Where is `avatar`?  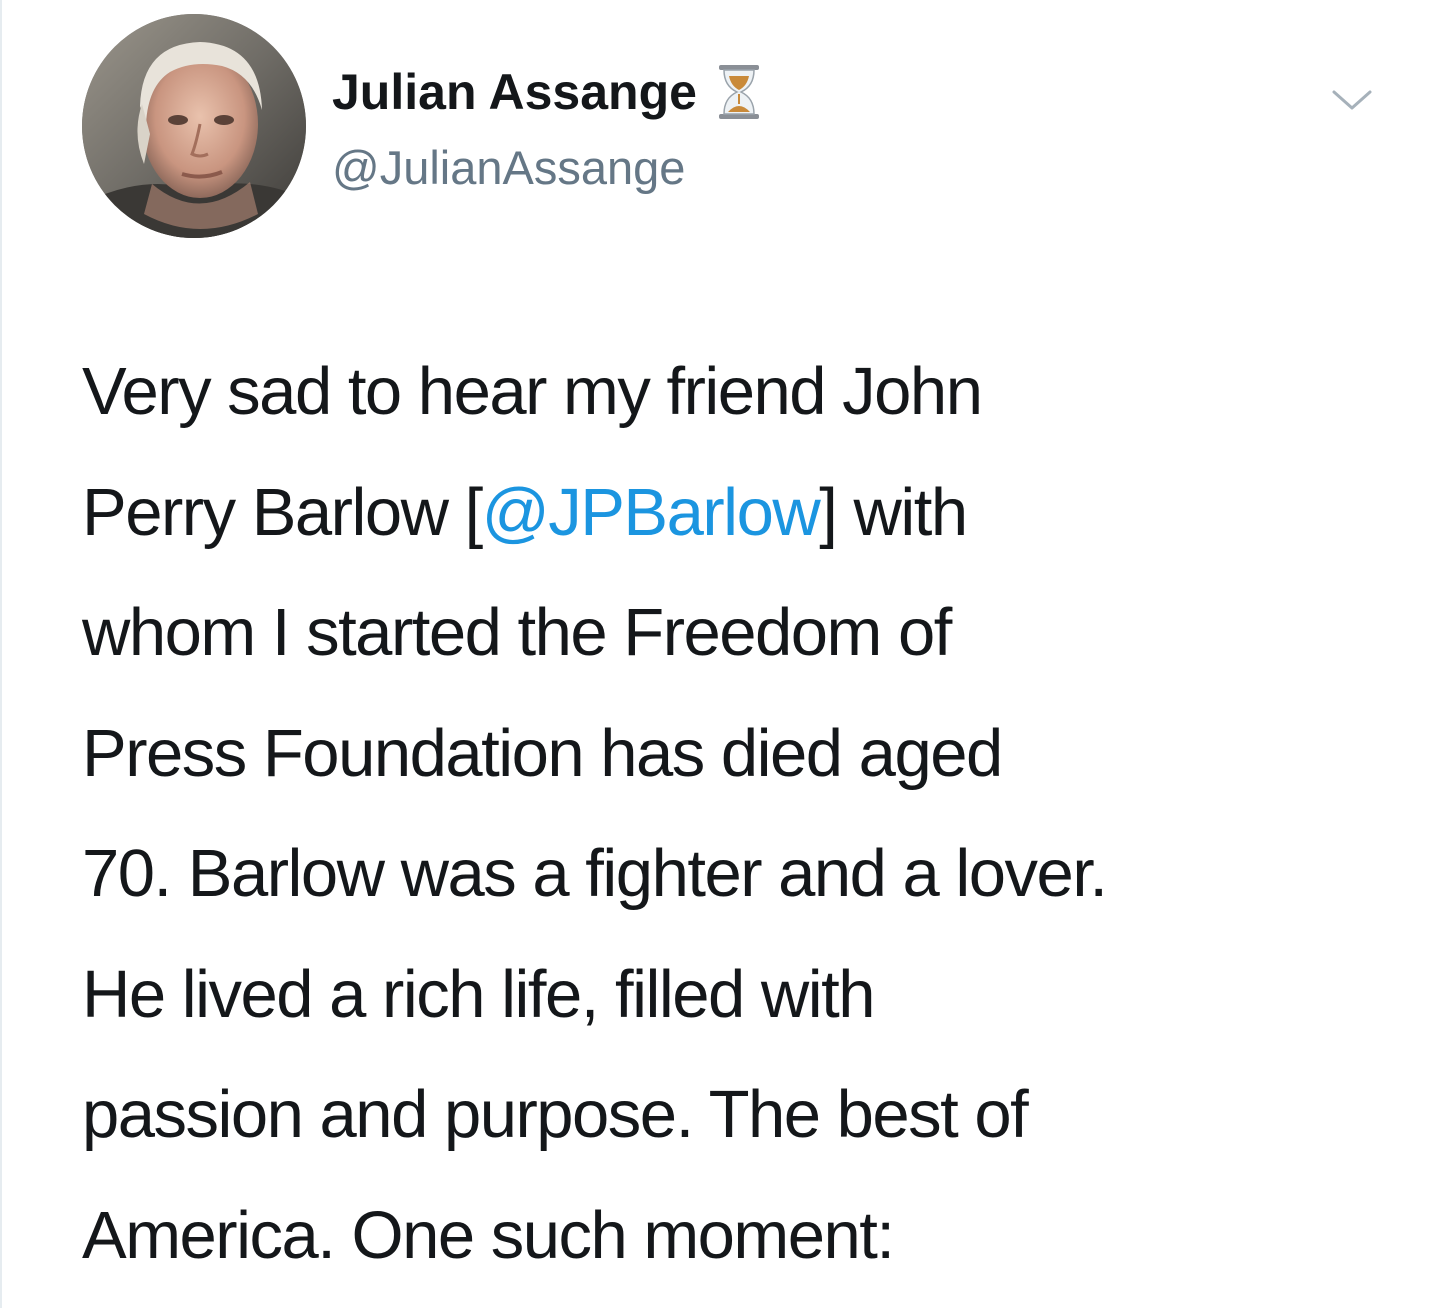
avatar is located at coordinates (194, 126).